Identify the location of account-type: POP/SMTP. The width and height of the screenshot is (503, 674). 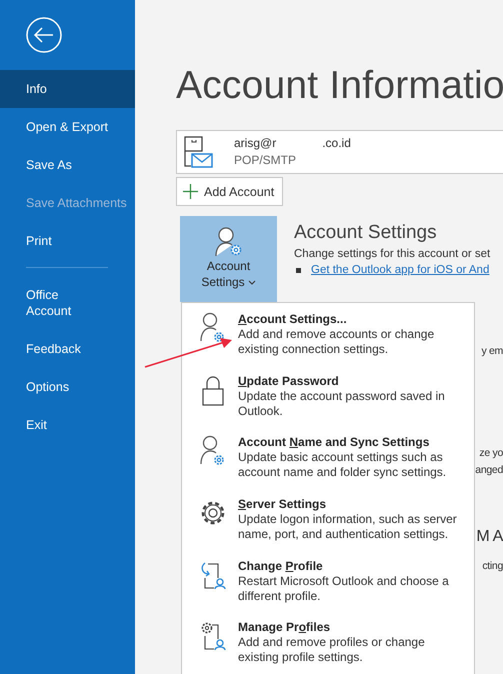
(266, 160).